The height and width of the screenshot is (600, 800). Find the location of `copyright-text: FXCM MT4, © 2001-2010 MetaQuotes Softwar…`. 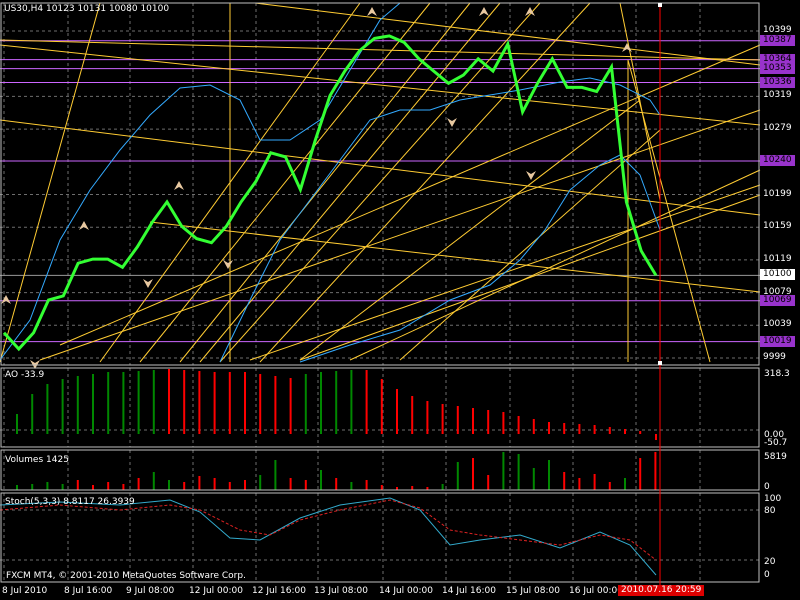

copyright-text: FXCM MT4, © 2001-2010 MetaQuotes Softwar… is located at coordinates (126, 576).